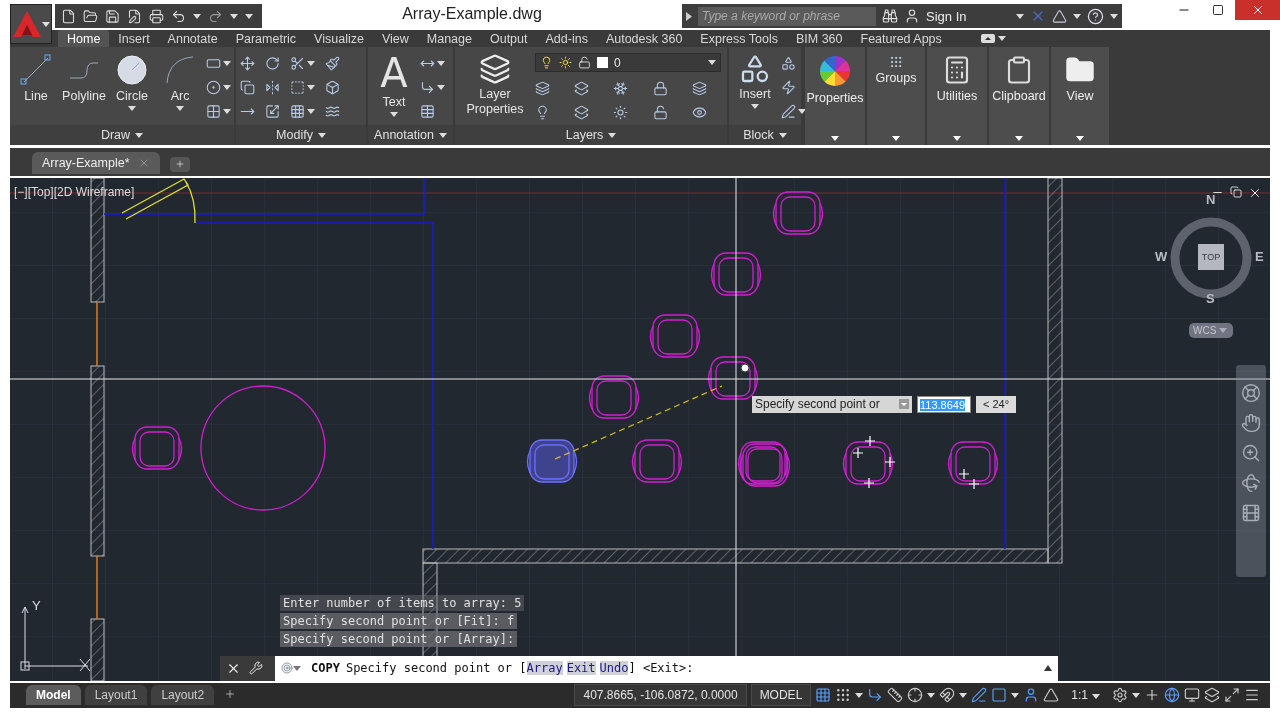 The image size is (1280, 720). What do you see at coordinates (156, 16) in the screenshot?
I see `print-icon` at bounding box center [156, 16].